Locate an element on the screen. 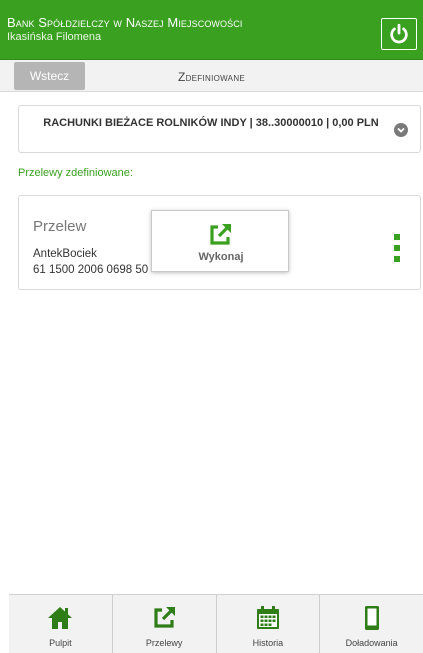 This screenshot has height=653, width=423. nav-item-doladowania: Doładowania is located at coordinates (371, 624).